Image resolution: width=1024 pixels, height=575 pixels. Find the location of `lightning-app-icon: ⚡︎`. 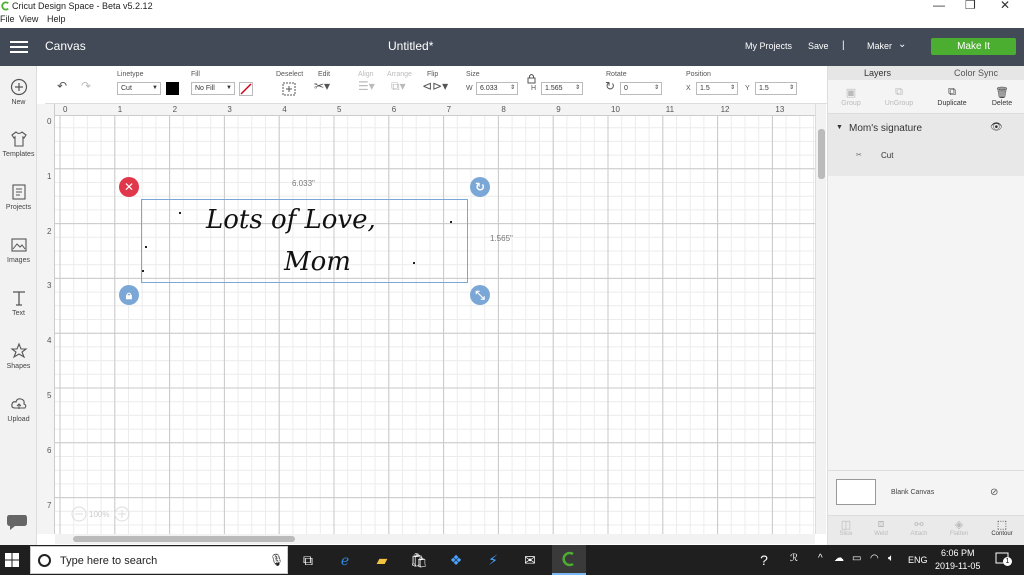

lightning-app-icon: ⚡︎ is located at coordinates (493, 560).